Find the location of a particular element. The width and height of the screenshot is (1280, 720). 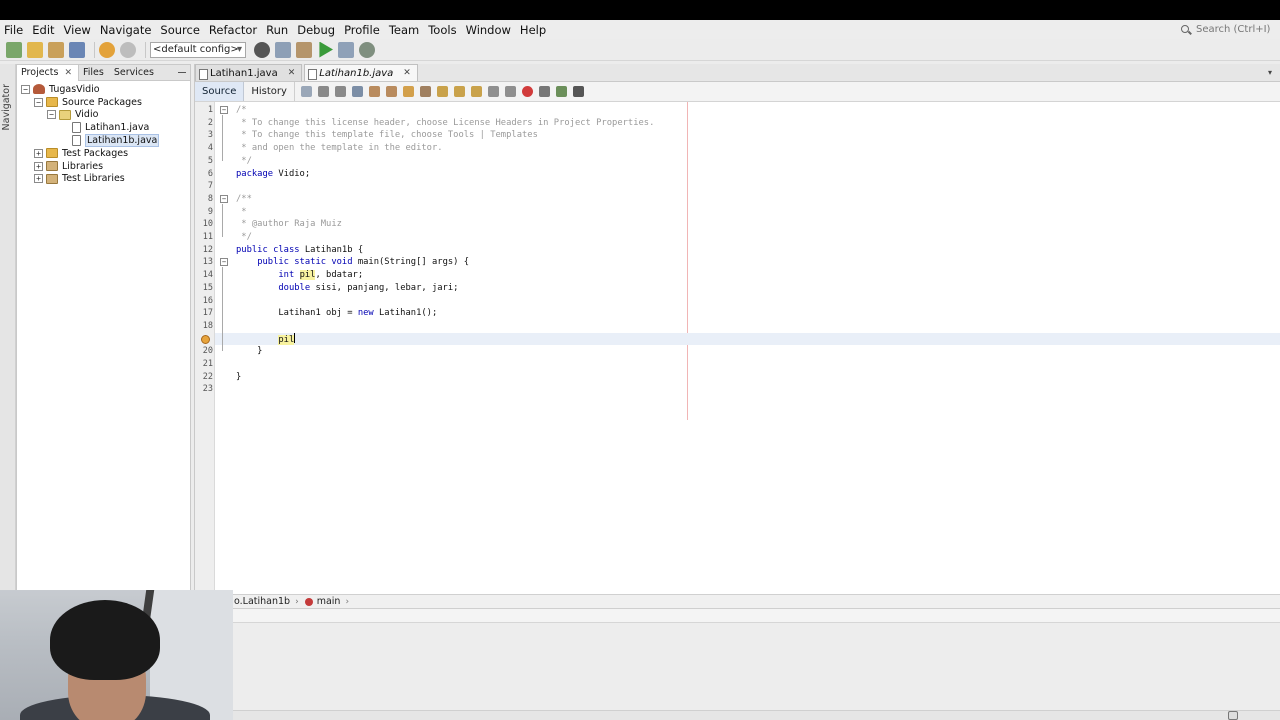

menu-navigate: Navigate is located at coordinates (126, 30).